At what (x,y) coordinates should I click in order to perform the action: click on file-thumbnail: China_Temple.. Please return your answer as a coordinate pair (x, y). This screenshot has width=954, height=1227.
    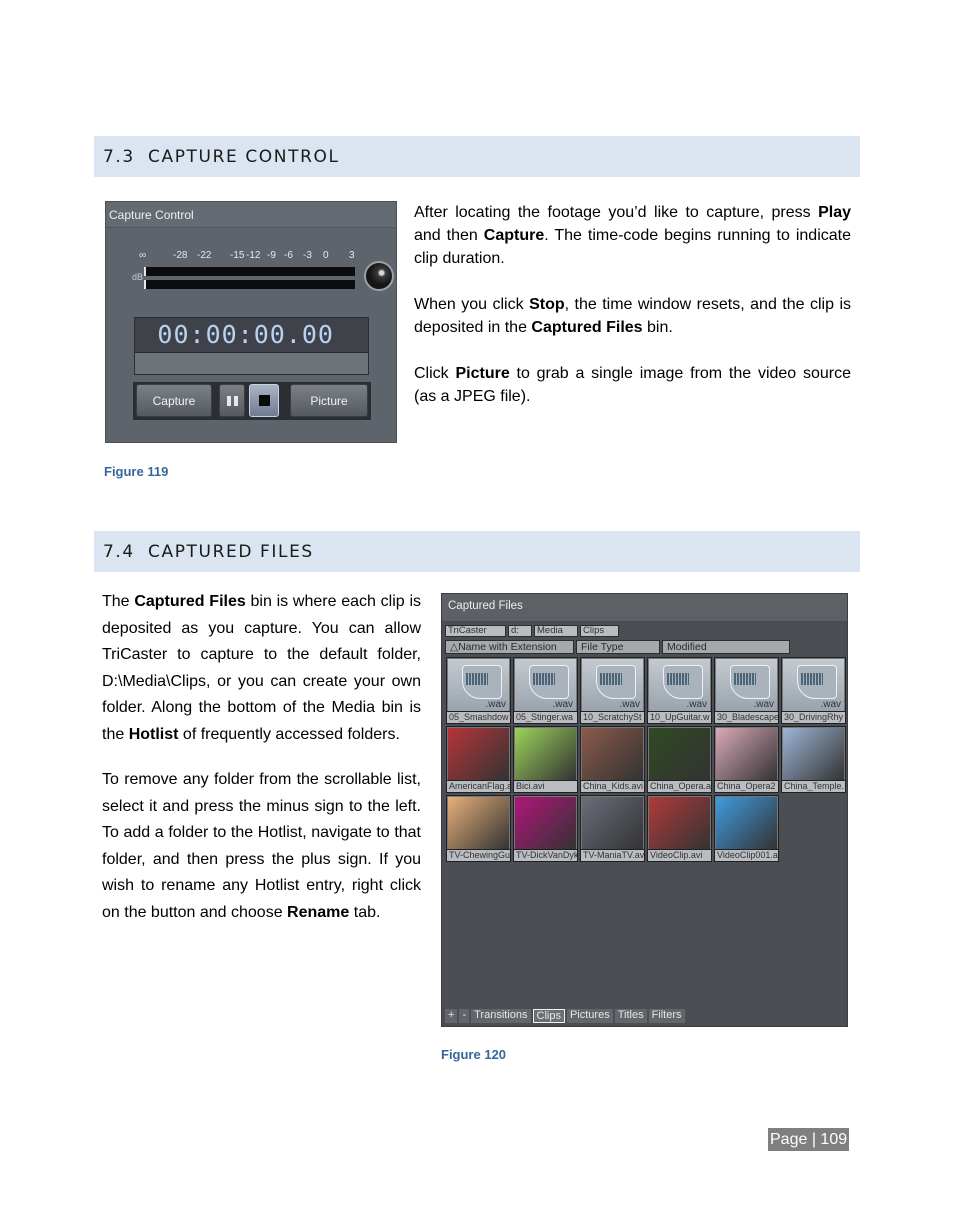
    Looking at the image, I should click on (813, 759).